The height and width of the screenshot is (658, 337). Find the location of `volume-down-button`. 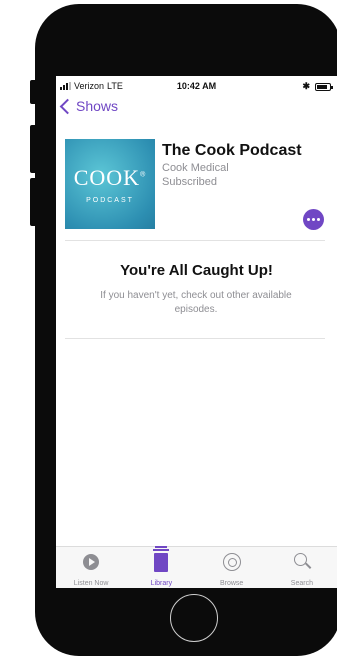

volume-down-button is located at coordinates (34, 202).